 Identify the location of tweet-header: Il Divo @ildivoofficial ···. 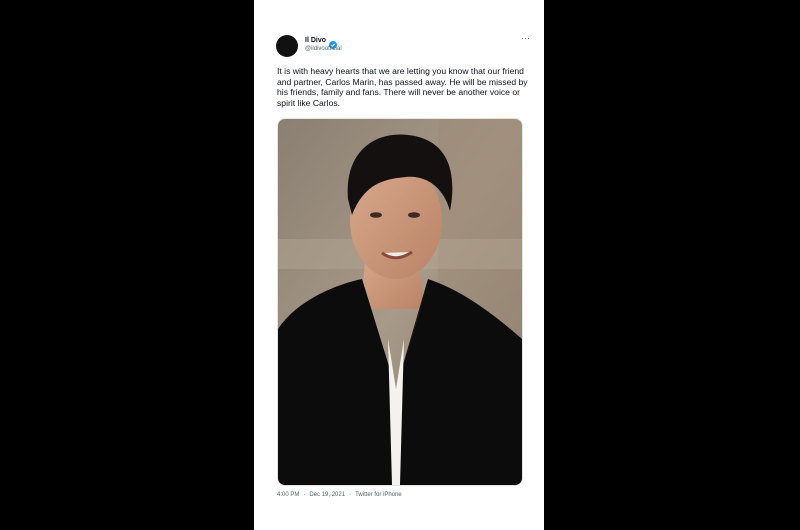
(403, 47).